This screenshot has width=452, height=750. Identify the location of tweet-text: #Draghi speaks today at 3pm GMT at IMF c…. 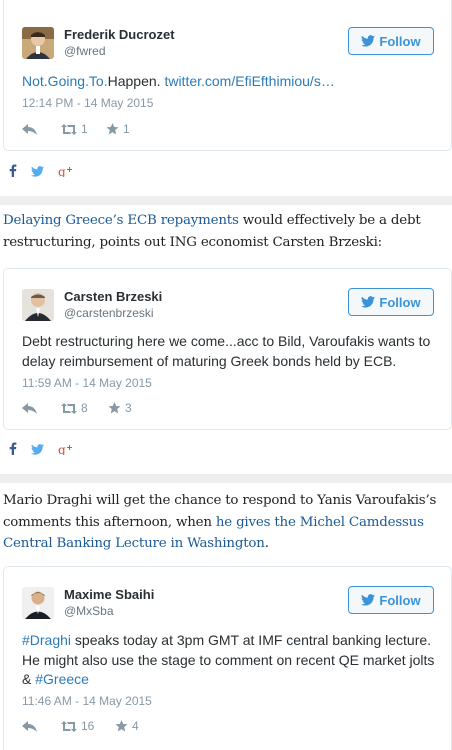
(228, 660).